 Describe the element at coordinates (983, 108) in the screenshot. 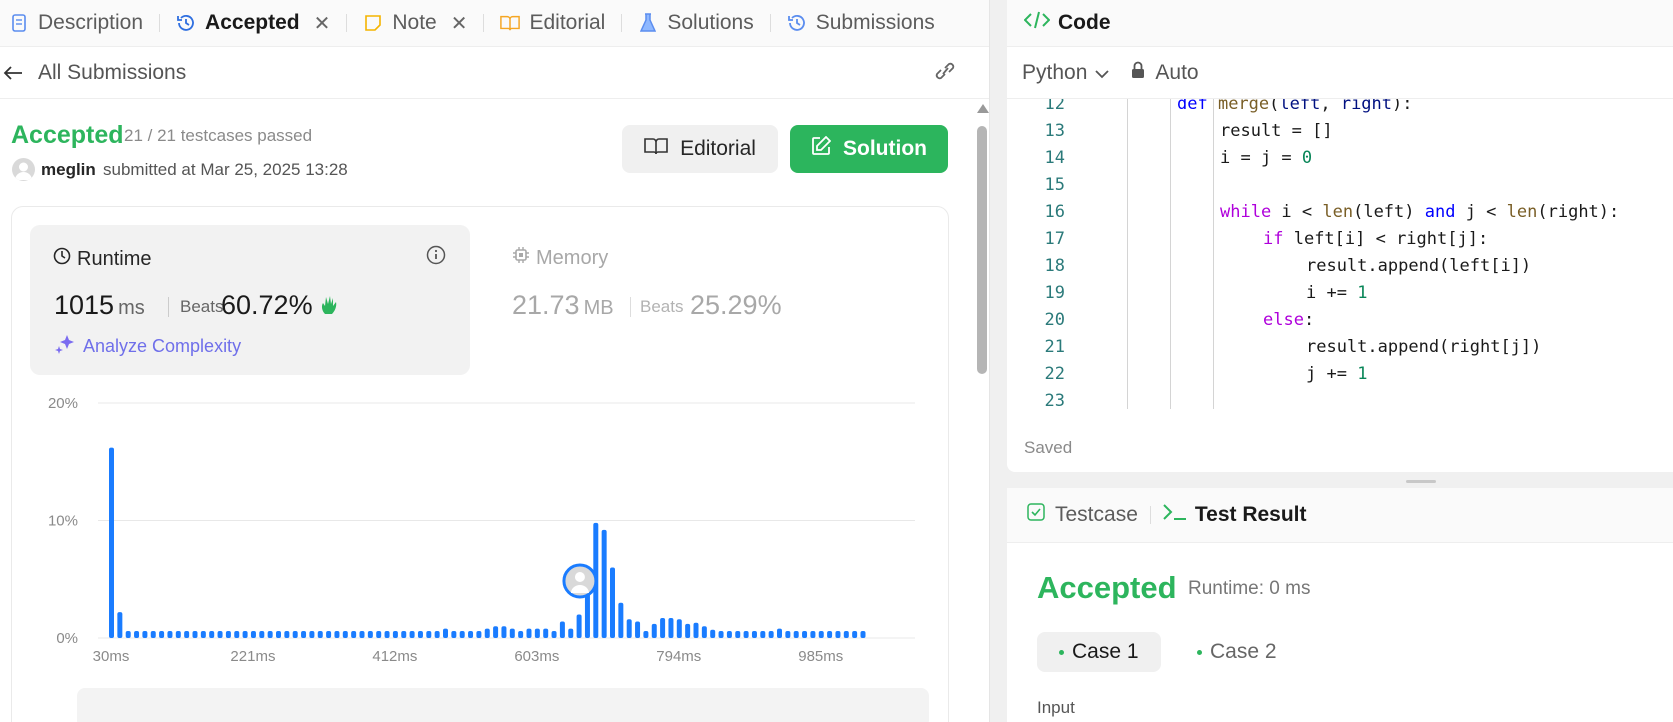

I see `scroll-up-arrow-icon` at that location.